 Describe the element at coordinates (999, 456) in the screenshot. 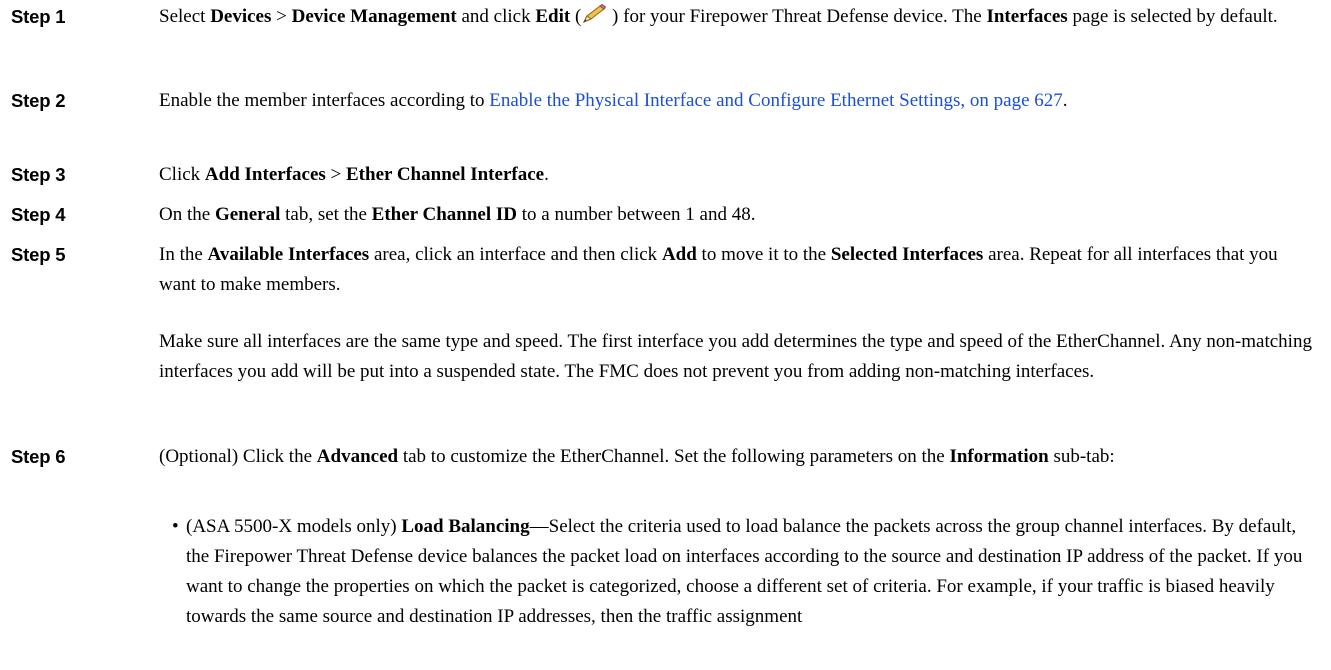

I see `ui-term: Information` at that location.